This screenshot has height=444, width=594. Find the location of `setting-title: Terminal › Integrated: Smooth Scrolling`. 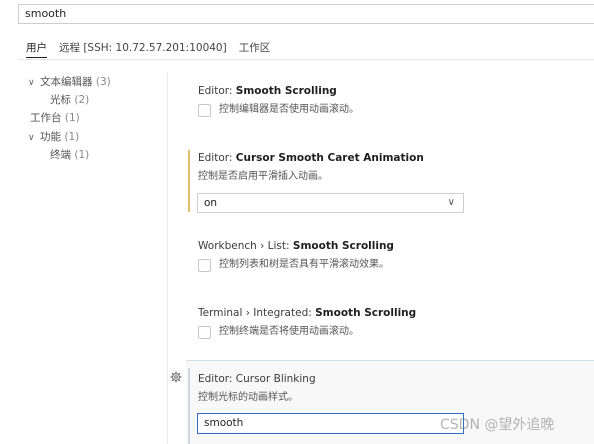

setting-title: Terminal › Integrated: Smooth Scrolling is located at coordinates (307, 313).